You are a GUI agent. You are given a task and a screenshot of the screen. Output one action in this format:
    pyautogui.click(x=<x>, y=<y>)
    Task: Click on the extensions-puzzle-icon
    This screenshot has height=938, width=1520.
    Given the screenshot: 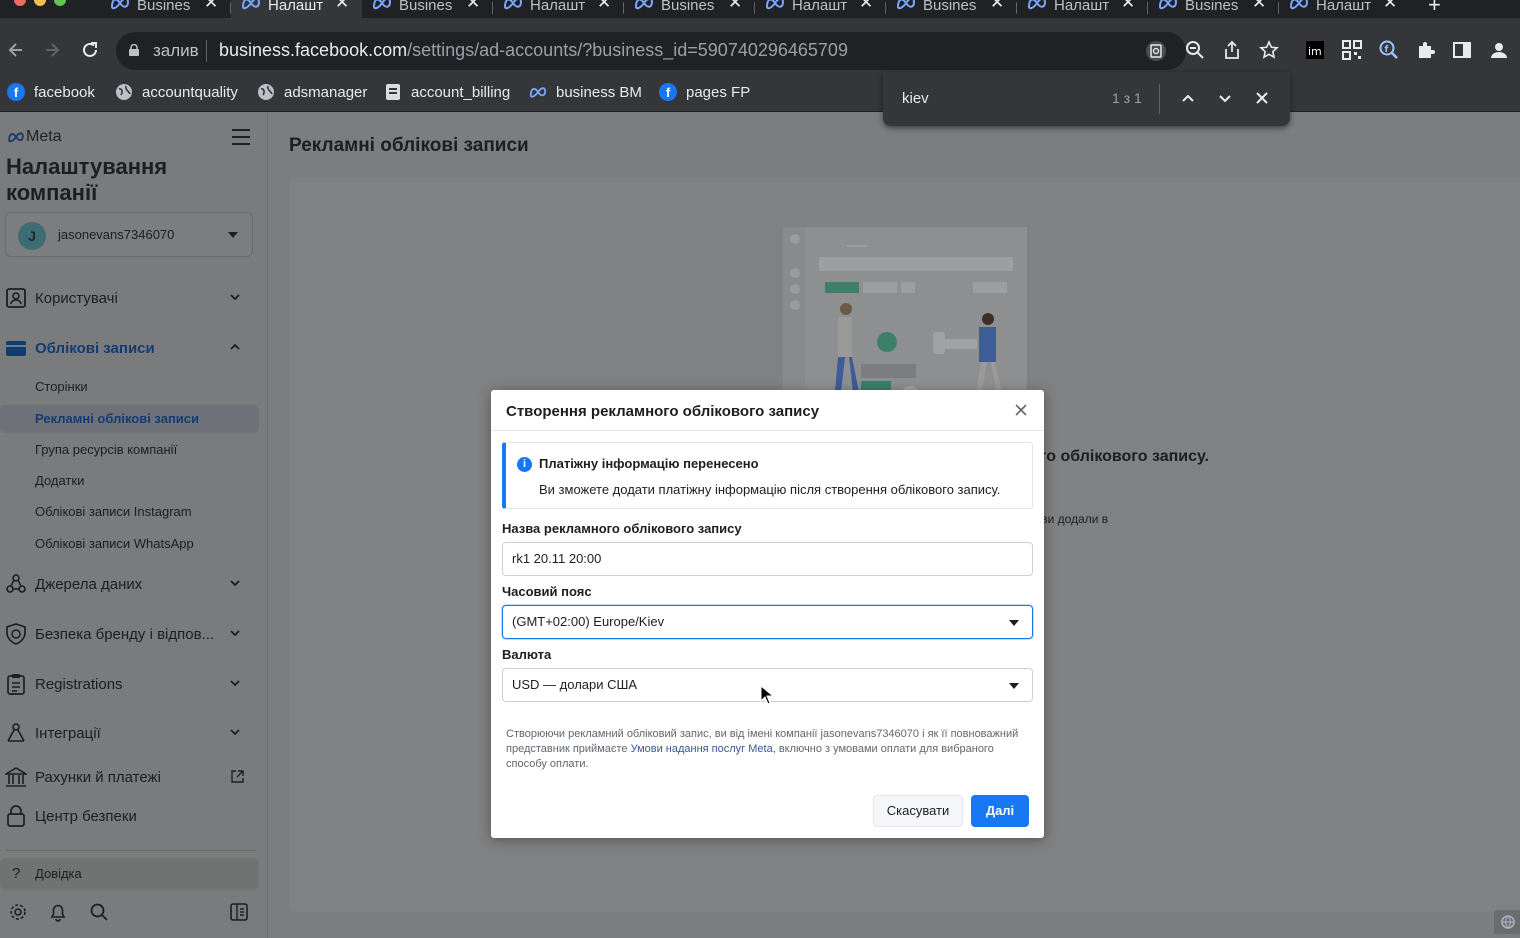 What is the action you would take?
    pyautogui.click(x=1426, y=50)
    